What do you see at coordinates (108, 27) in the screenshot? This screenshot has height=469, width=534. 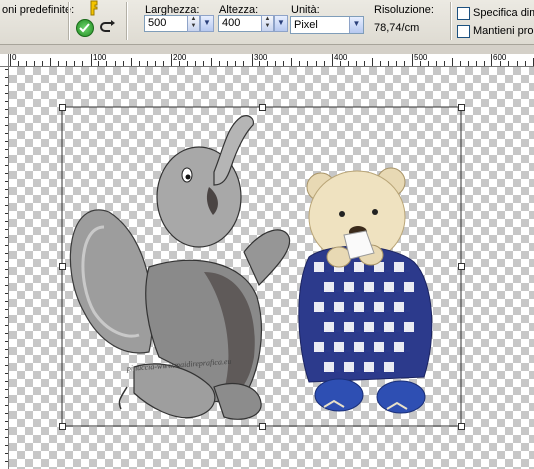 I see `reset-arrow-icon` at bounding box center [108, 27].